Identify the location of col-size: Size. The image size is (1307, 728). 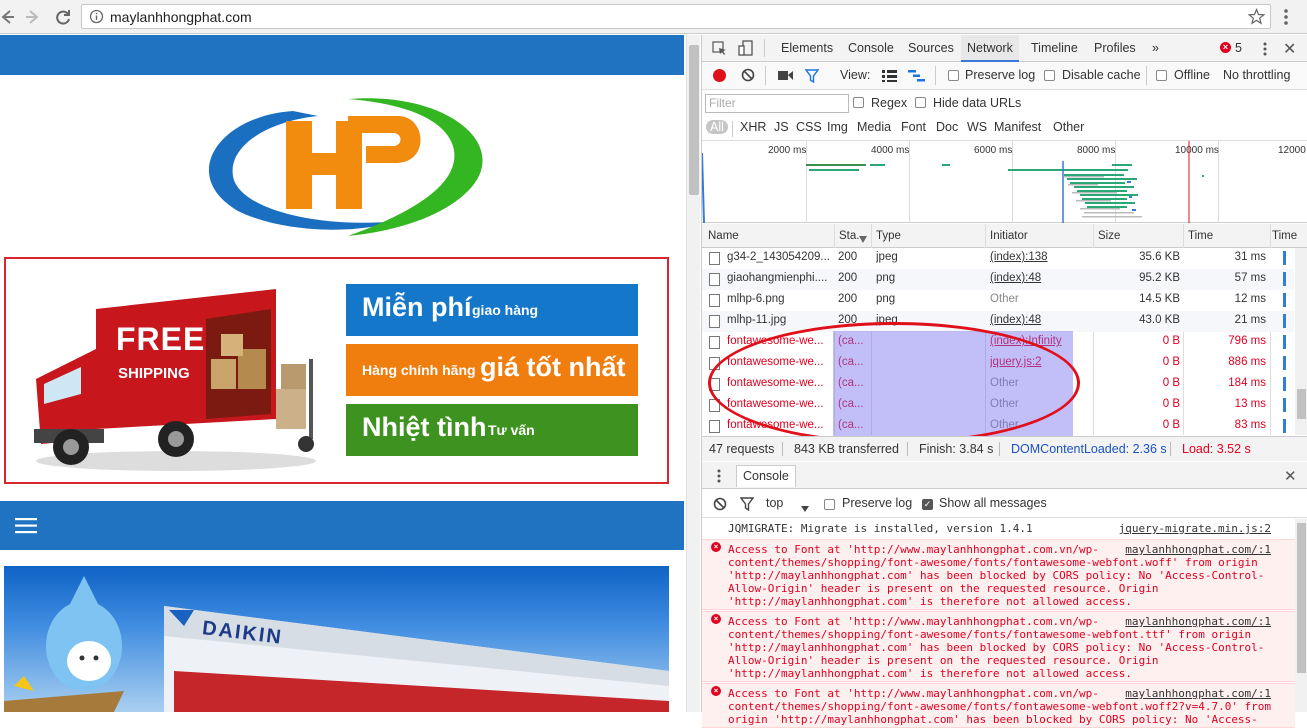
(1109, 236).